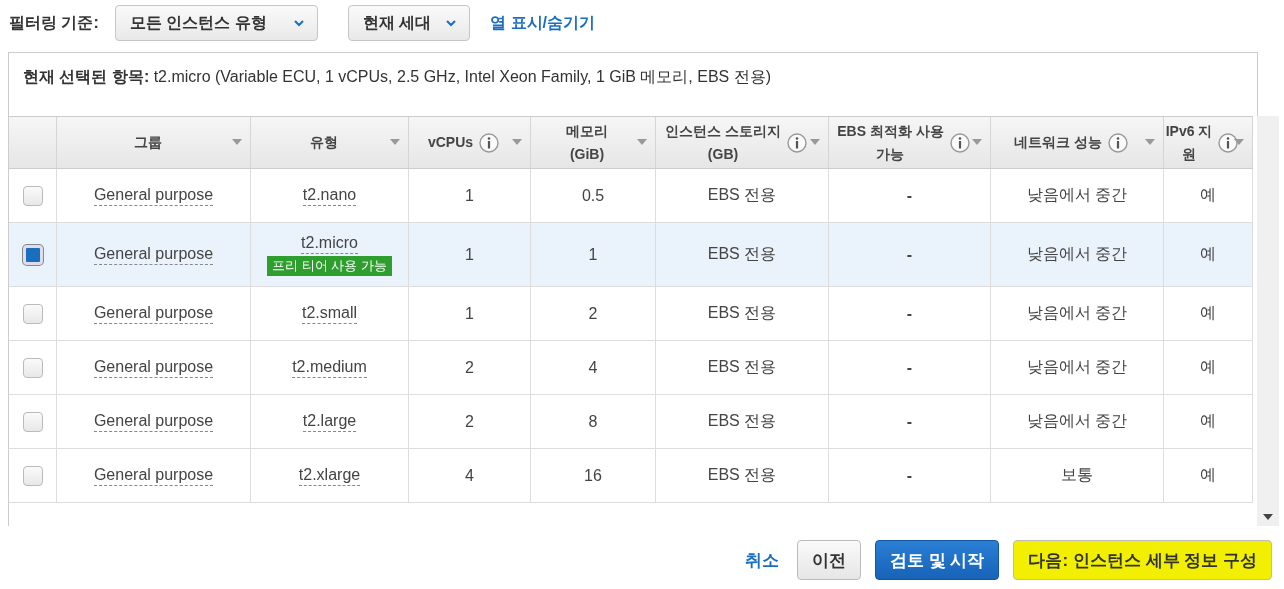  I want to click on table-row: General purpose t2.small 1 2 EBS 전용 - 낮음에서 중간 예, so click(631, 314).